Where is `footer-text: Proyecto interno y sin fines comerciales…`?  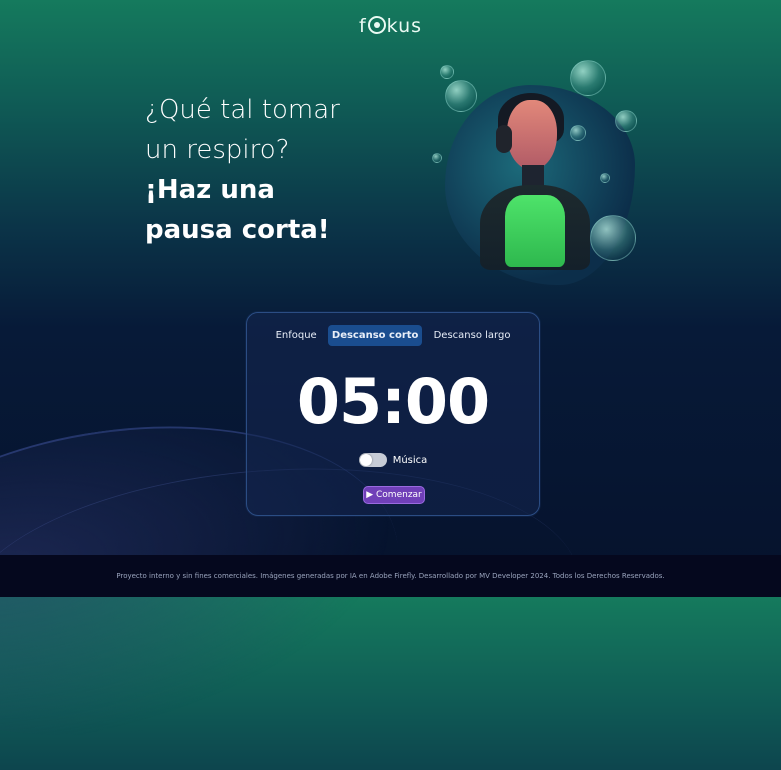
footer-text: Proyecto interno y sin fines comerciales… is located at coordinates (390, 576).